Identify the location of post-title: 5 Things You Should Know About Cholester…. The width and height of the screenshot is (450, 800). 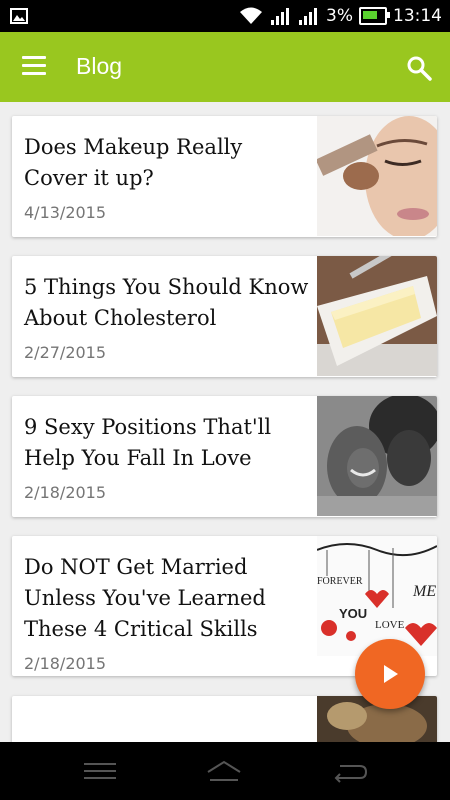
(166, 302).